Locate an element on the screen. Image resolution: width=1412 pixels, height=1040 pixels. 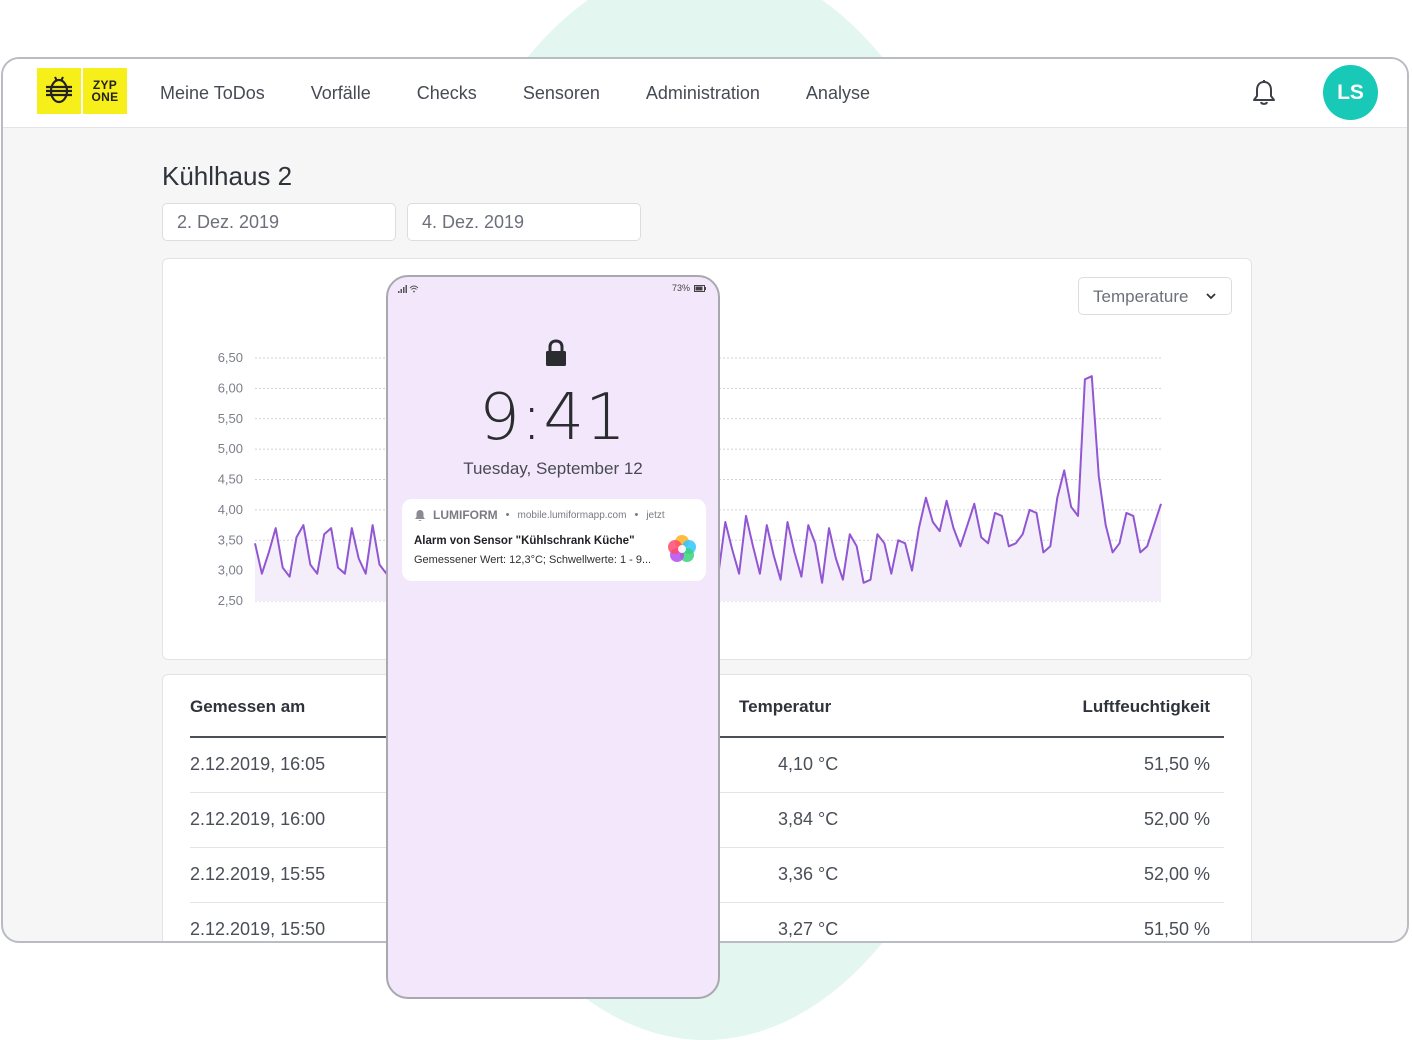
lumiform-logo-icon is located at coordinates (682, 548).